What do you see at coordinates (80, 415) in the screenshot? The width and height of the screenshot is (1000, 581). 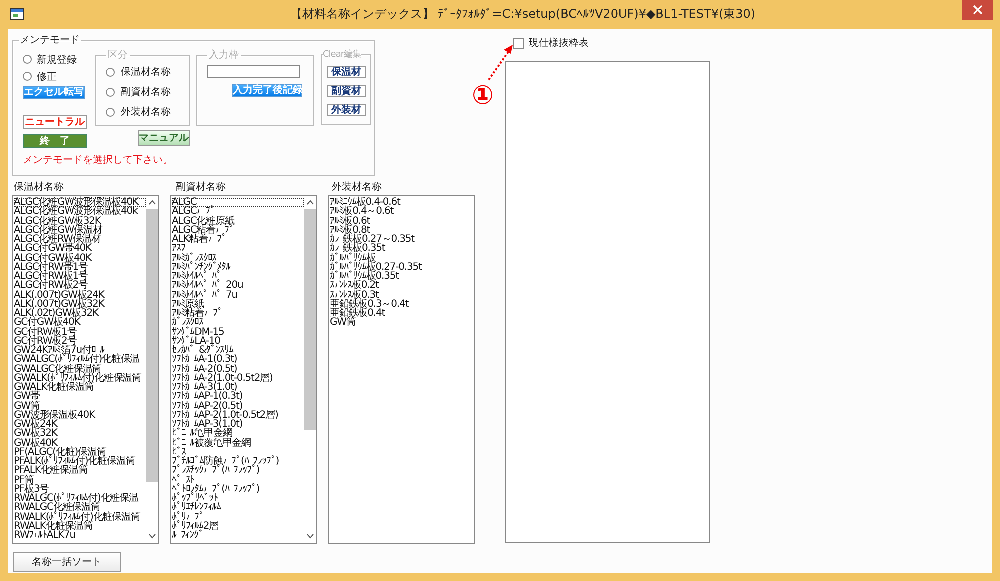 I see `list-item: GW波形保温板40K` at bounding box center [80, 415].